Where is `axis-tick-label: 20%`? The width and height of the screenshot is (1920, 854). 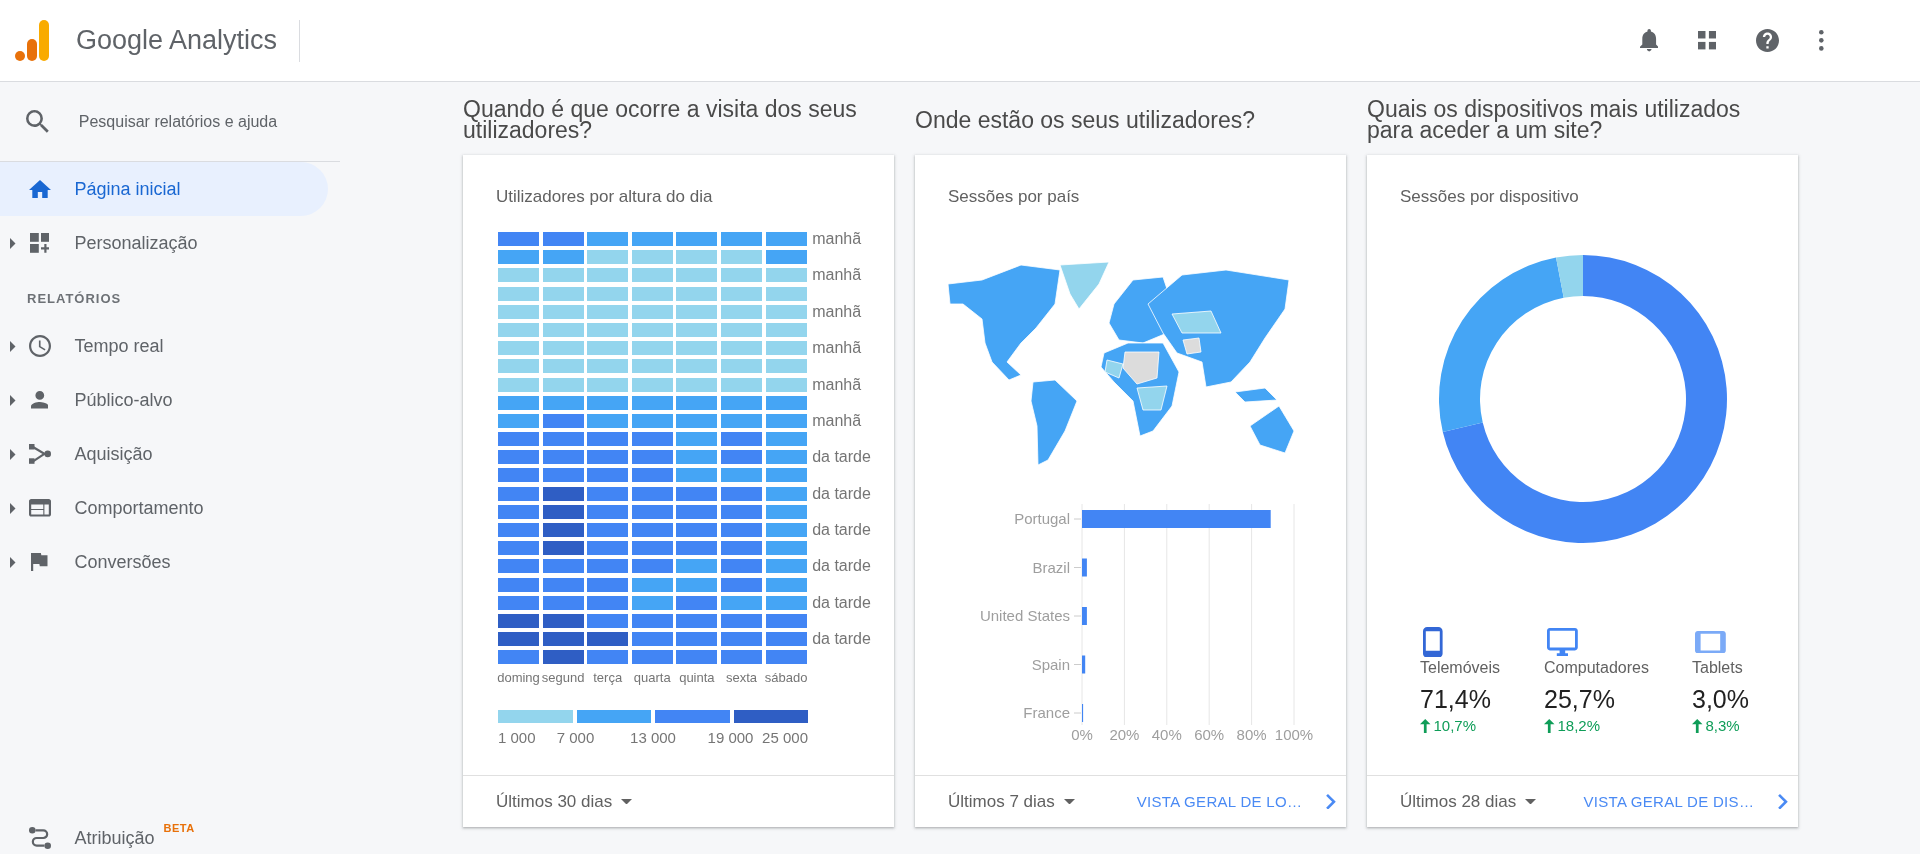 axis-tick-label: 20% is located at coordinates (1124, 734).